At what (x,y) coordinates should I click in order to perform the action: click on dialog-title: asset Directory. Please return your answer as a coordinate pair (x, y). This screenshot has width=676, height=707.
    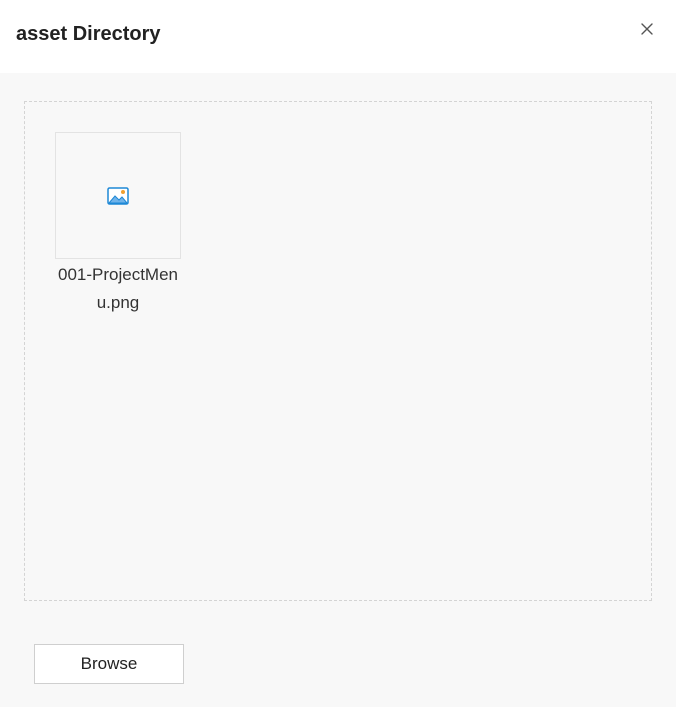
    Looking at the image, I should click on (88, 34).